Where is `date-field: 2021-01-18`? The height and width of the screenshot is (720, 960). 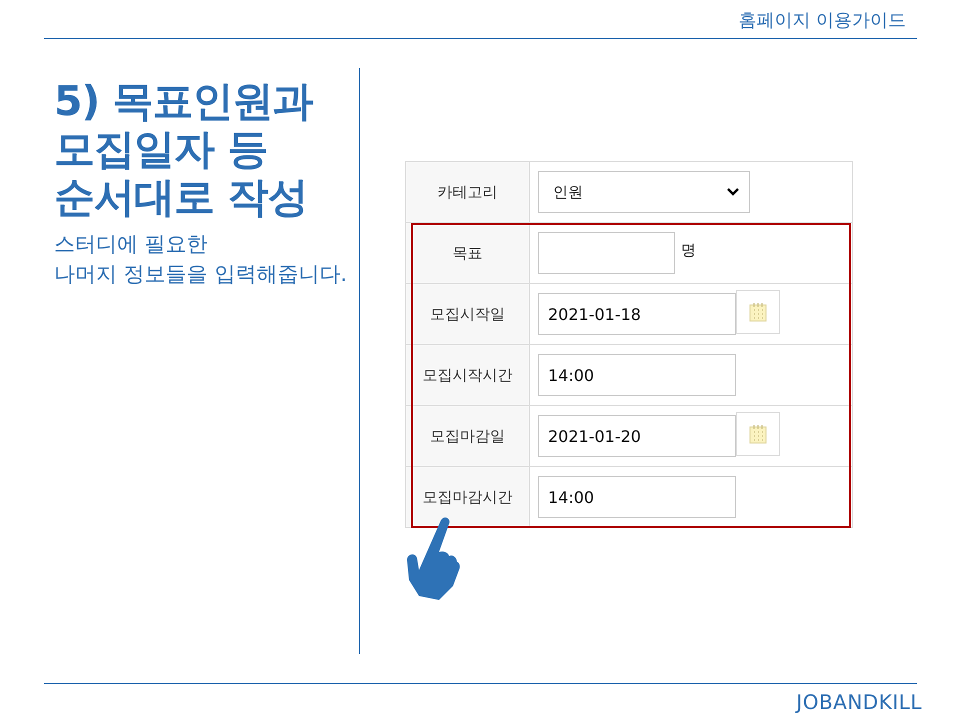 date-field: 2021-01-18 is located at coordinates (637, 314).